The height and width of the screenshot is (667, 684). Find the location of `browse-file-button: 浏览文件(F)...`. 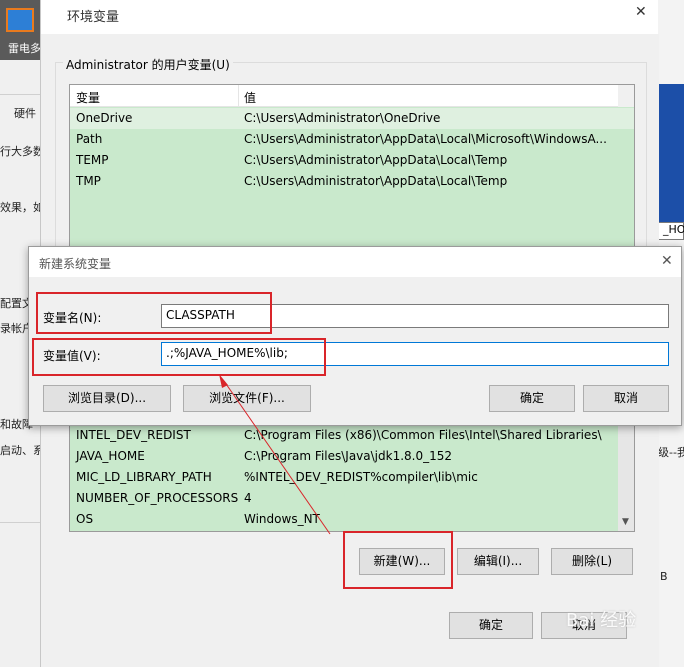

browse-file-button: 浏览文件(F)... is located at coordinates (247, 398).